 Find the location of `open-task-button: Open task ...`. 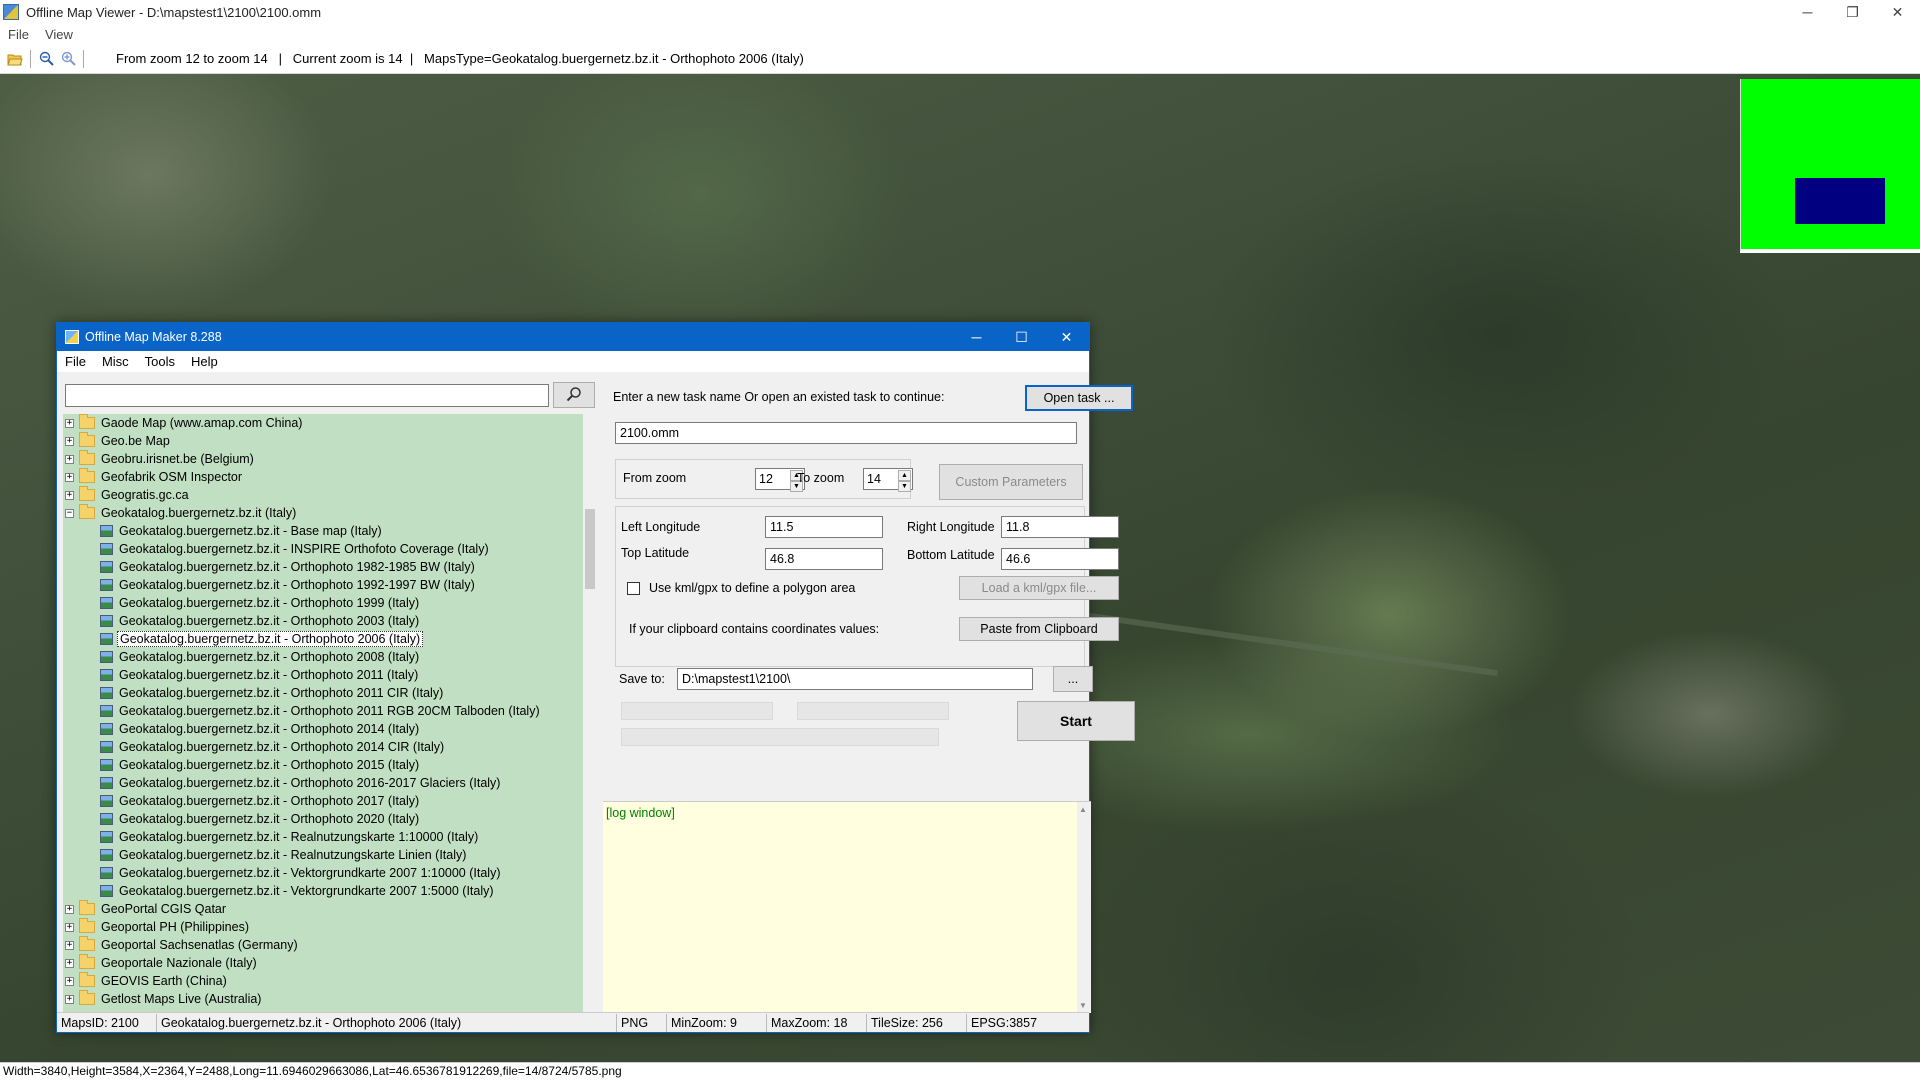

open-task-button: Open task ... is located at coordinates (1079, 398).